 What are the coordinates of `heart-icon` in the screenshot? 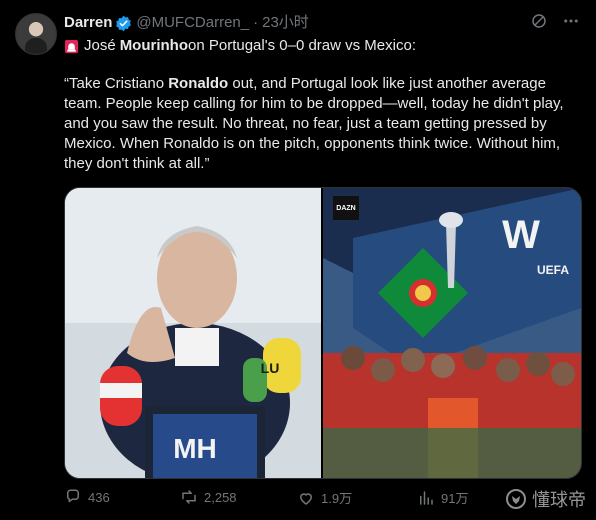 It's located at (306, 498).